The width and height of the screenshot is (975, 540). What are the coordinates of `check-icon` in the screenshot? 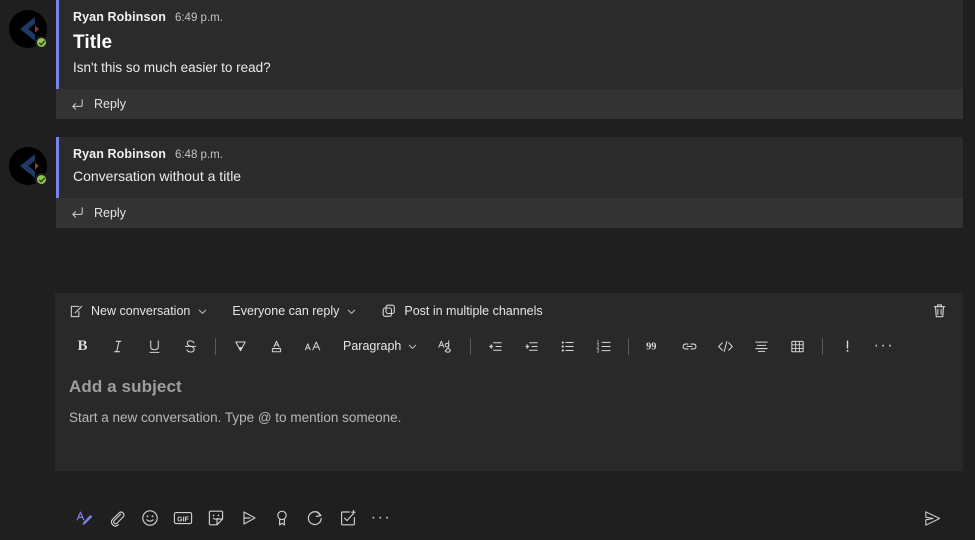 It's located at (41, 179).